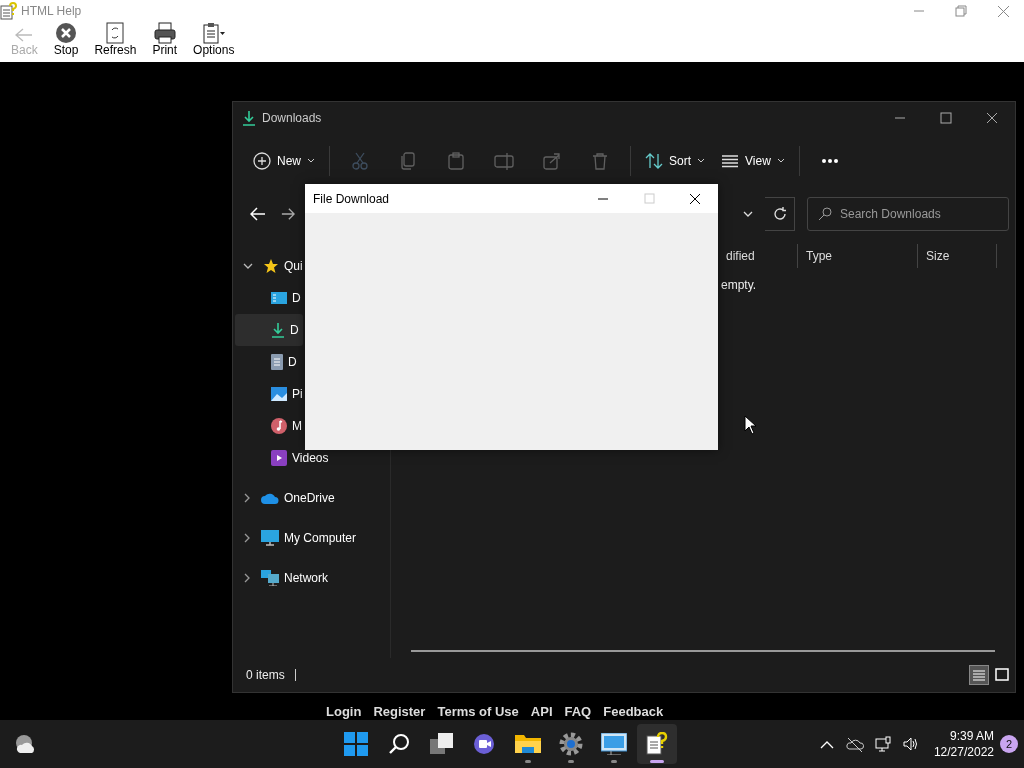 Image resolution: width=1024 pixels, height=768 pixels. Describe the element at coordinates (115, 33) in the screenshot. I see `document-refresh-icon` at that location.